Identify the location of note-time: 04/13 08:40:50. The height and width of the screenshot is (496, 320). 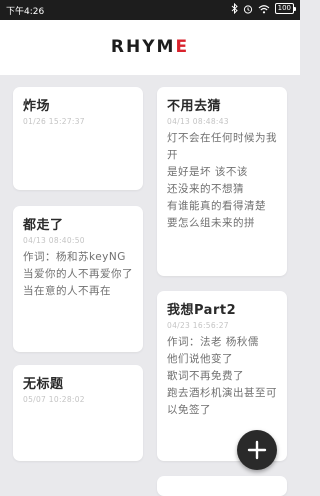
(54, 240).